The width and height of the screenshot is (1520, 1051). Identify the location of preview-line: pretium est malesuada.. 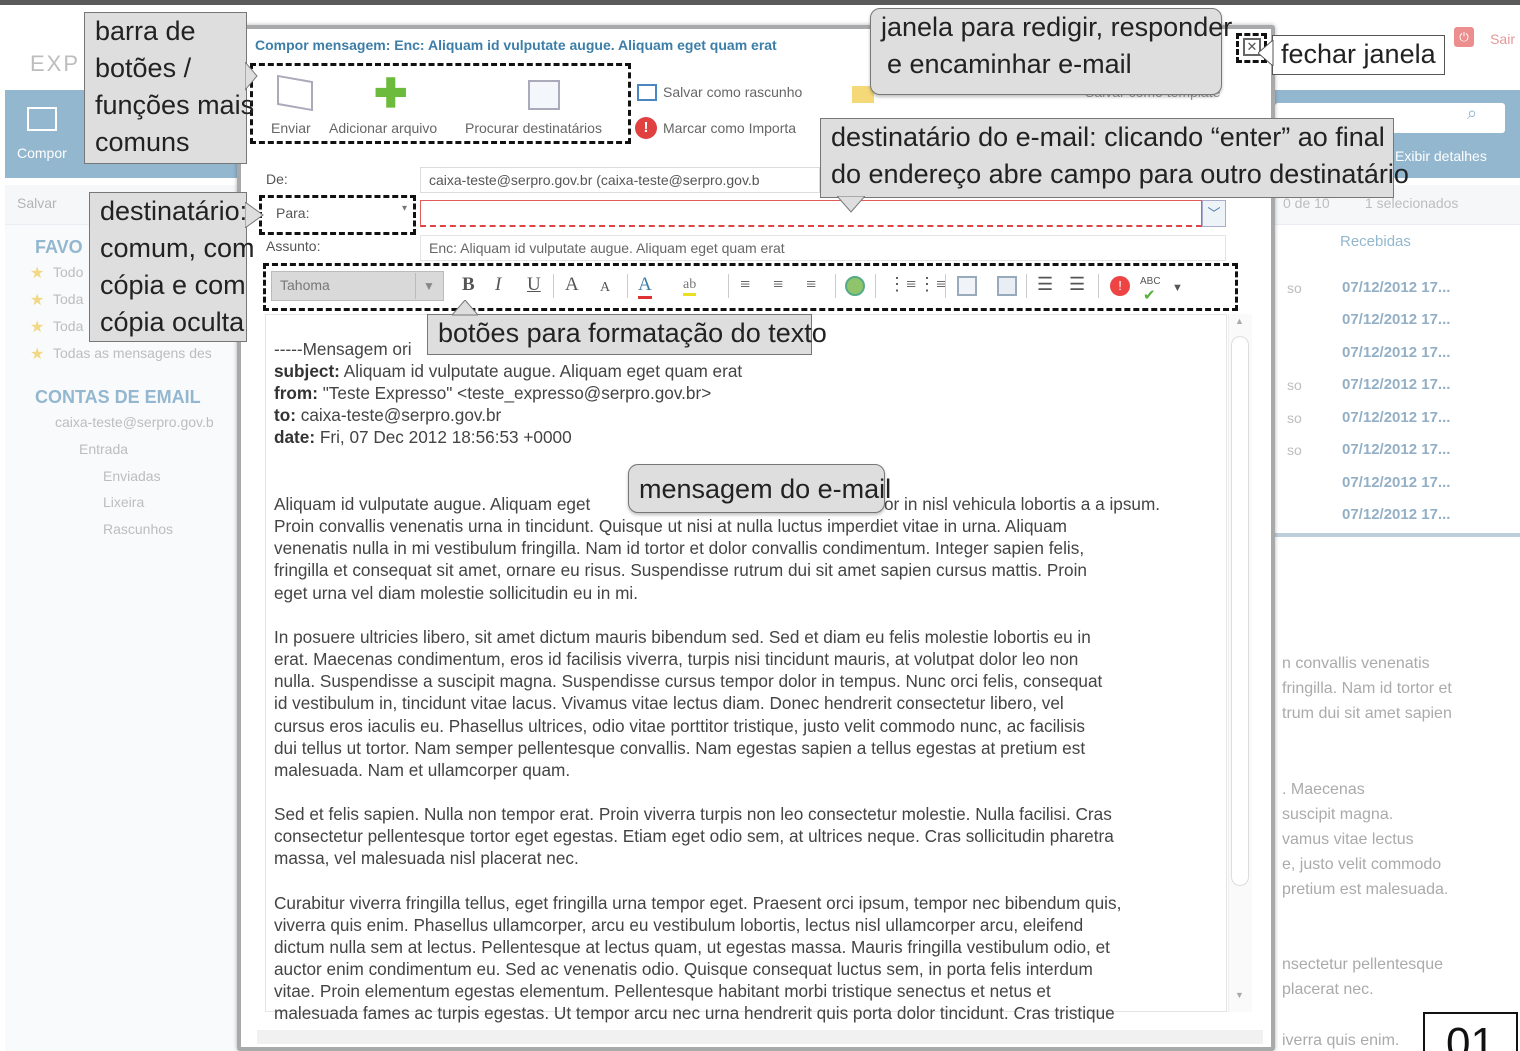
(1365, 889).